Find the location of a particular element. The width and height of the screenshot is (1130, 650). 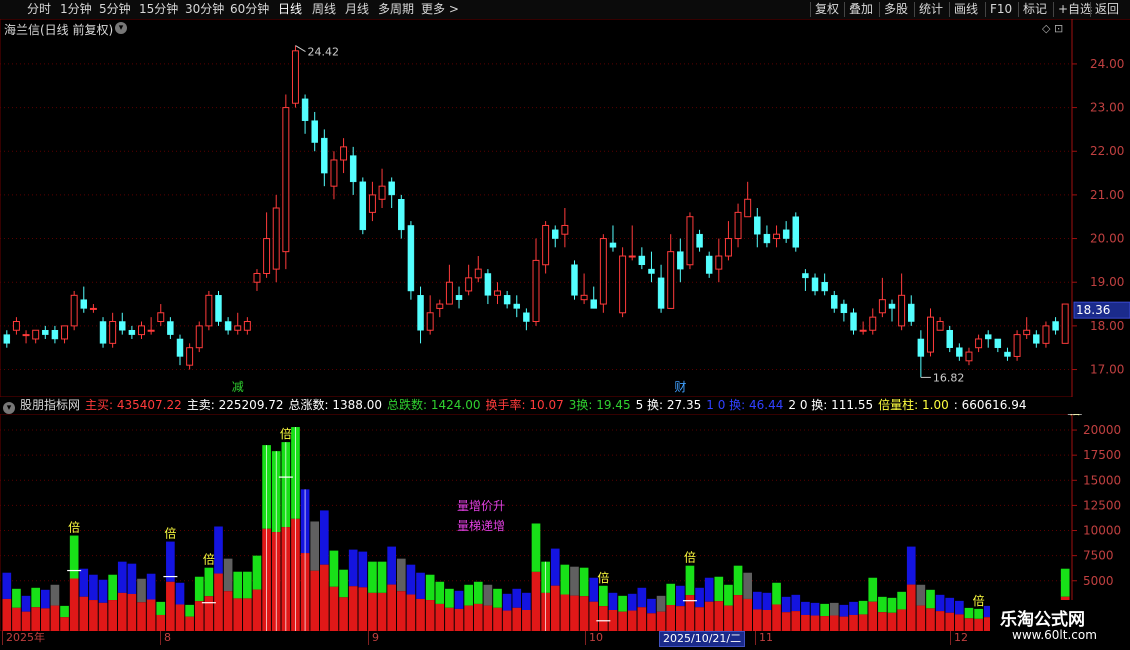

indicator-field: 主买: 435407.22 is located at coordinates (133, 405).